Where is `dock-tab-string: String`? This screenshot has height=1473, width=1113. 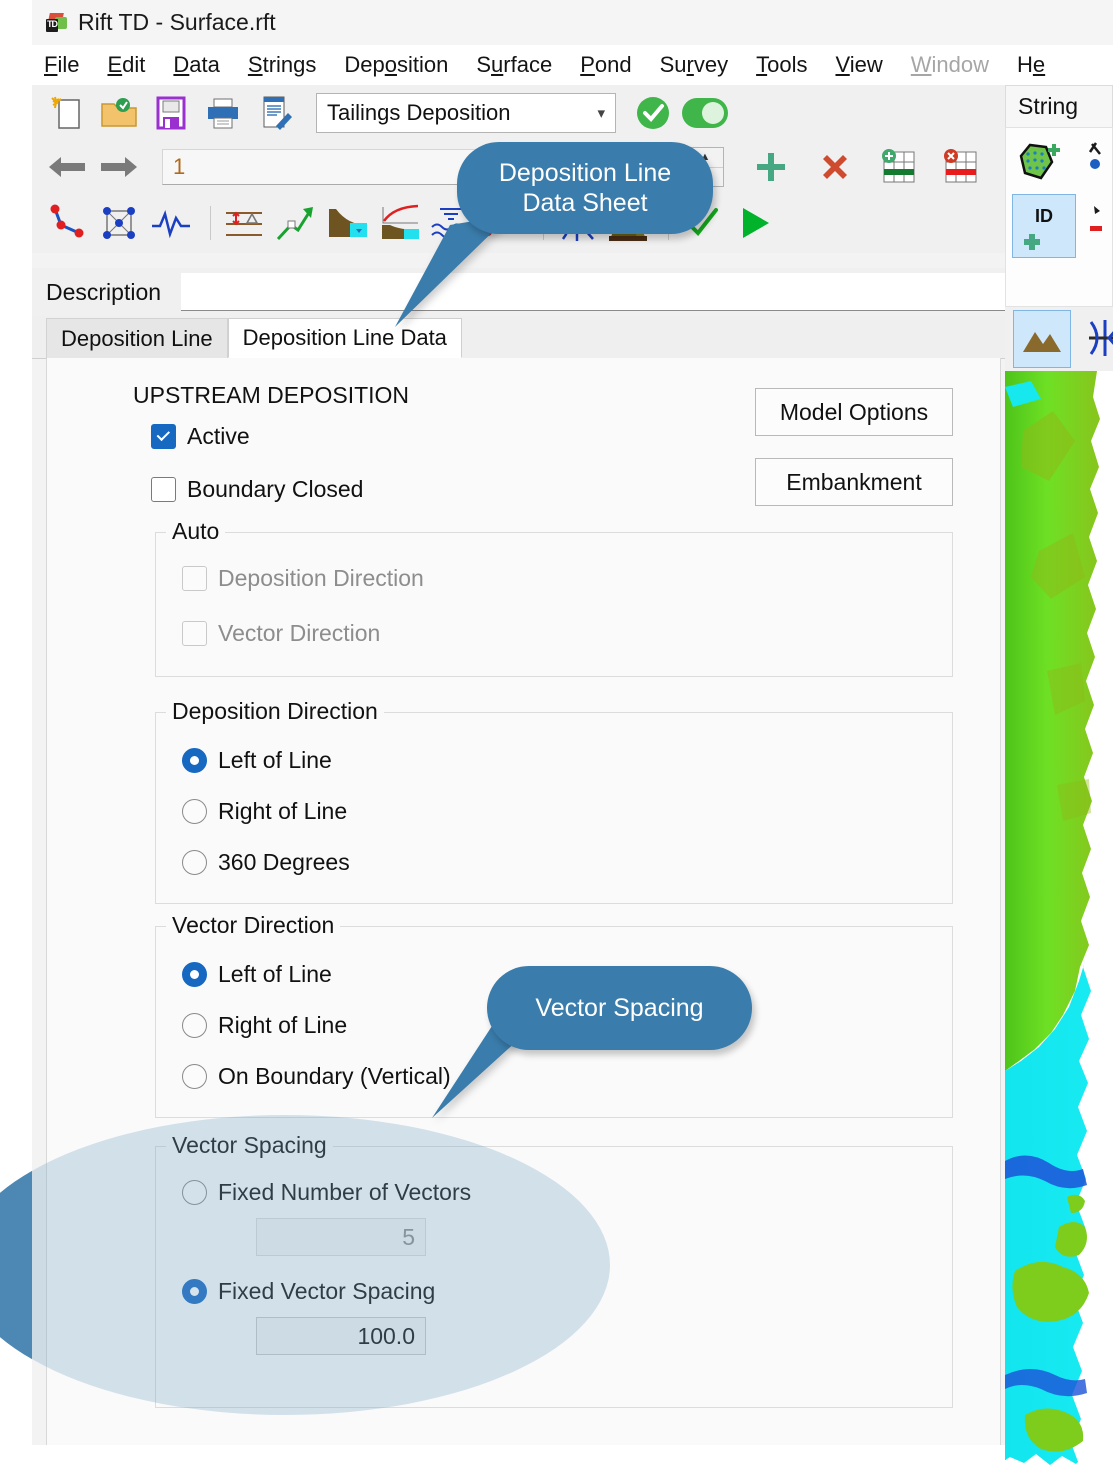
dock-tab-string: String is located at coordinates (1059, 106).